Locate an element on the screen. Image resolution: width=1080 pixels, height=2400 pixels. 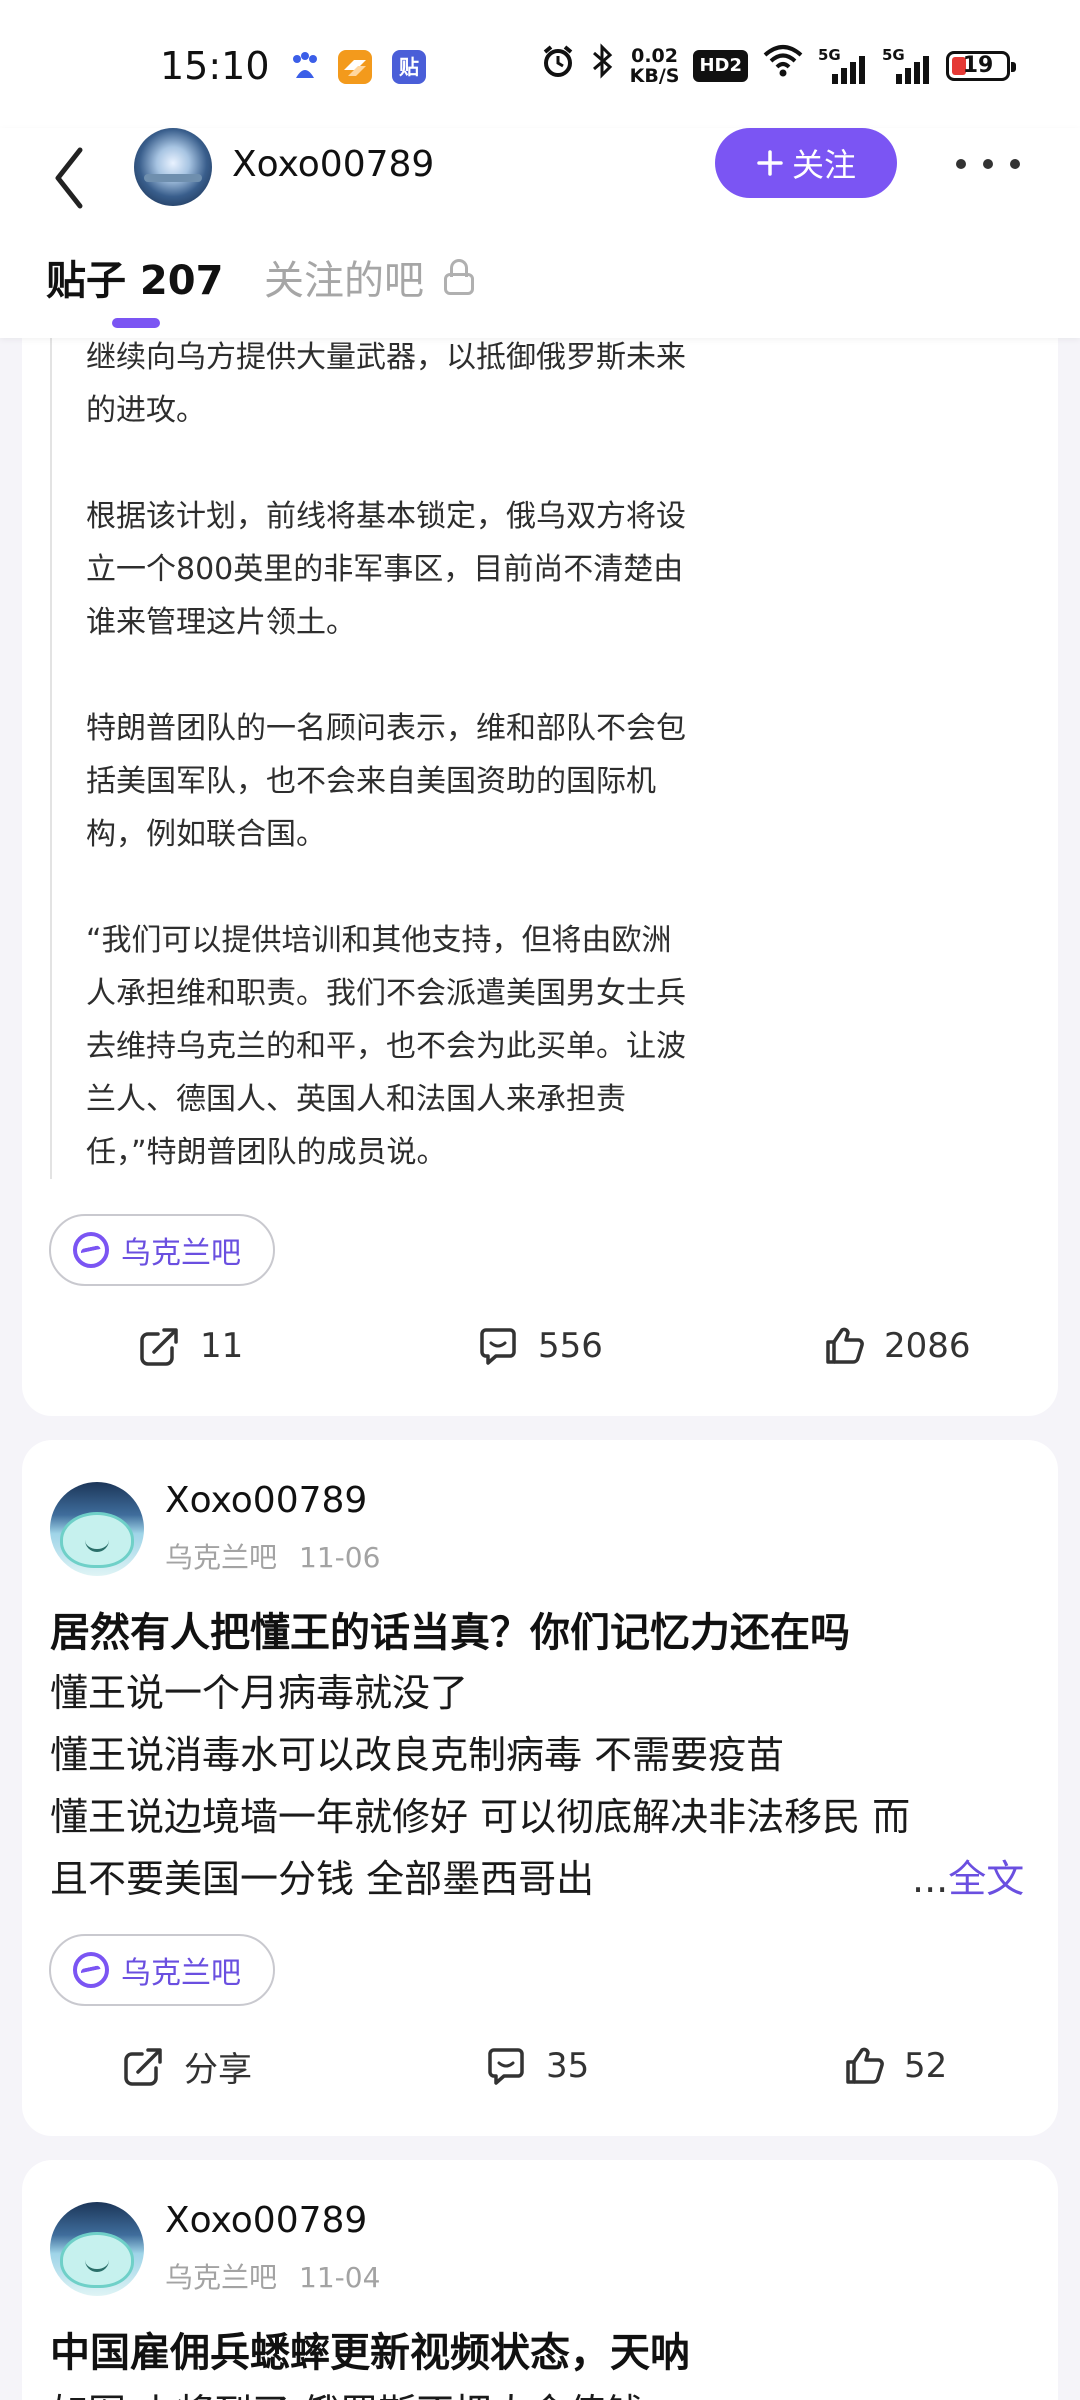
post-body-line: 懂王说边境墙一年就修好 可以彻底解决非法移民 而 is located at coordinates (480, 1817).